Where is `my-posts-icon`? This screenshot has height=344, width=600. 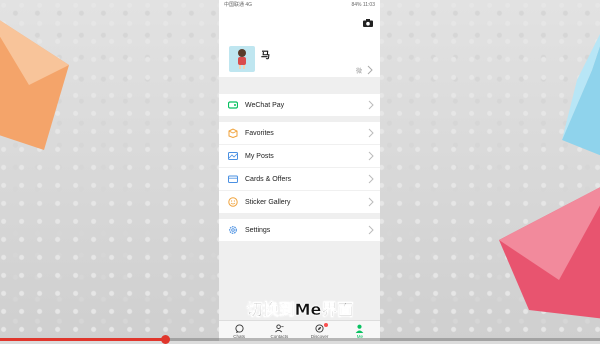
my-posts-icon is located at coordinates (233, 156).